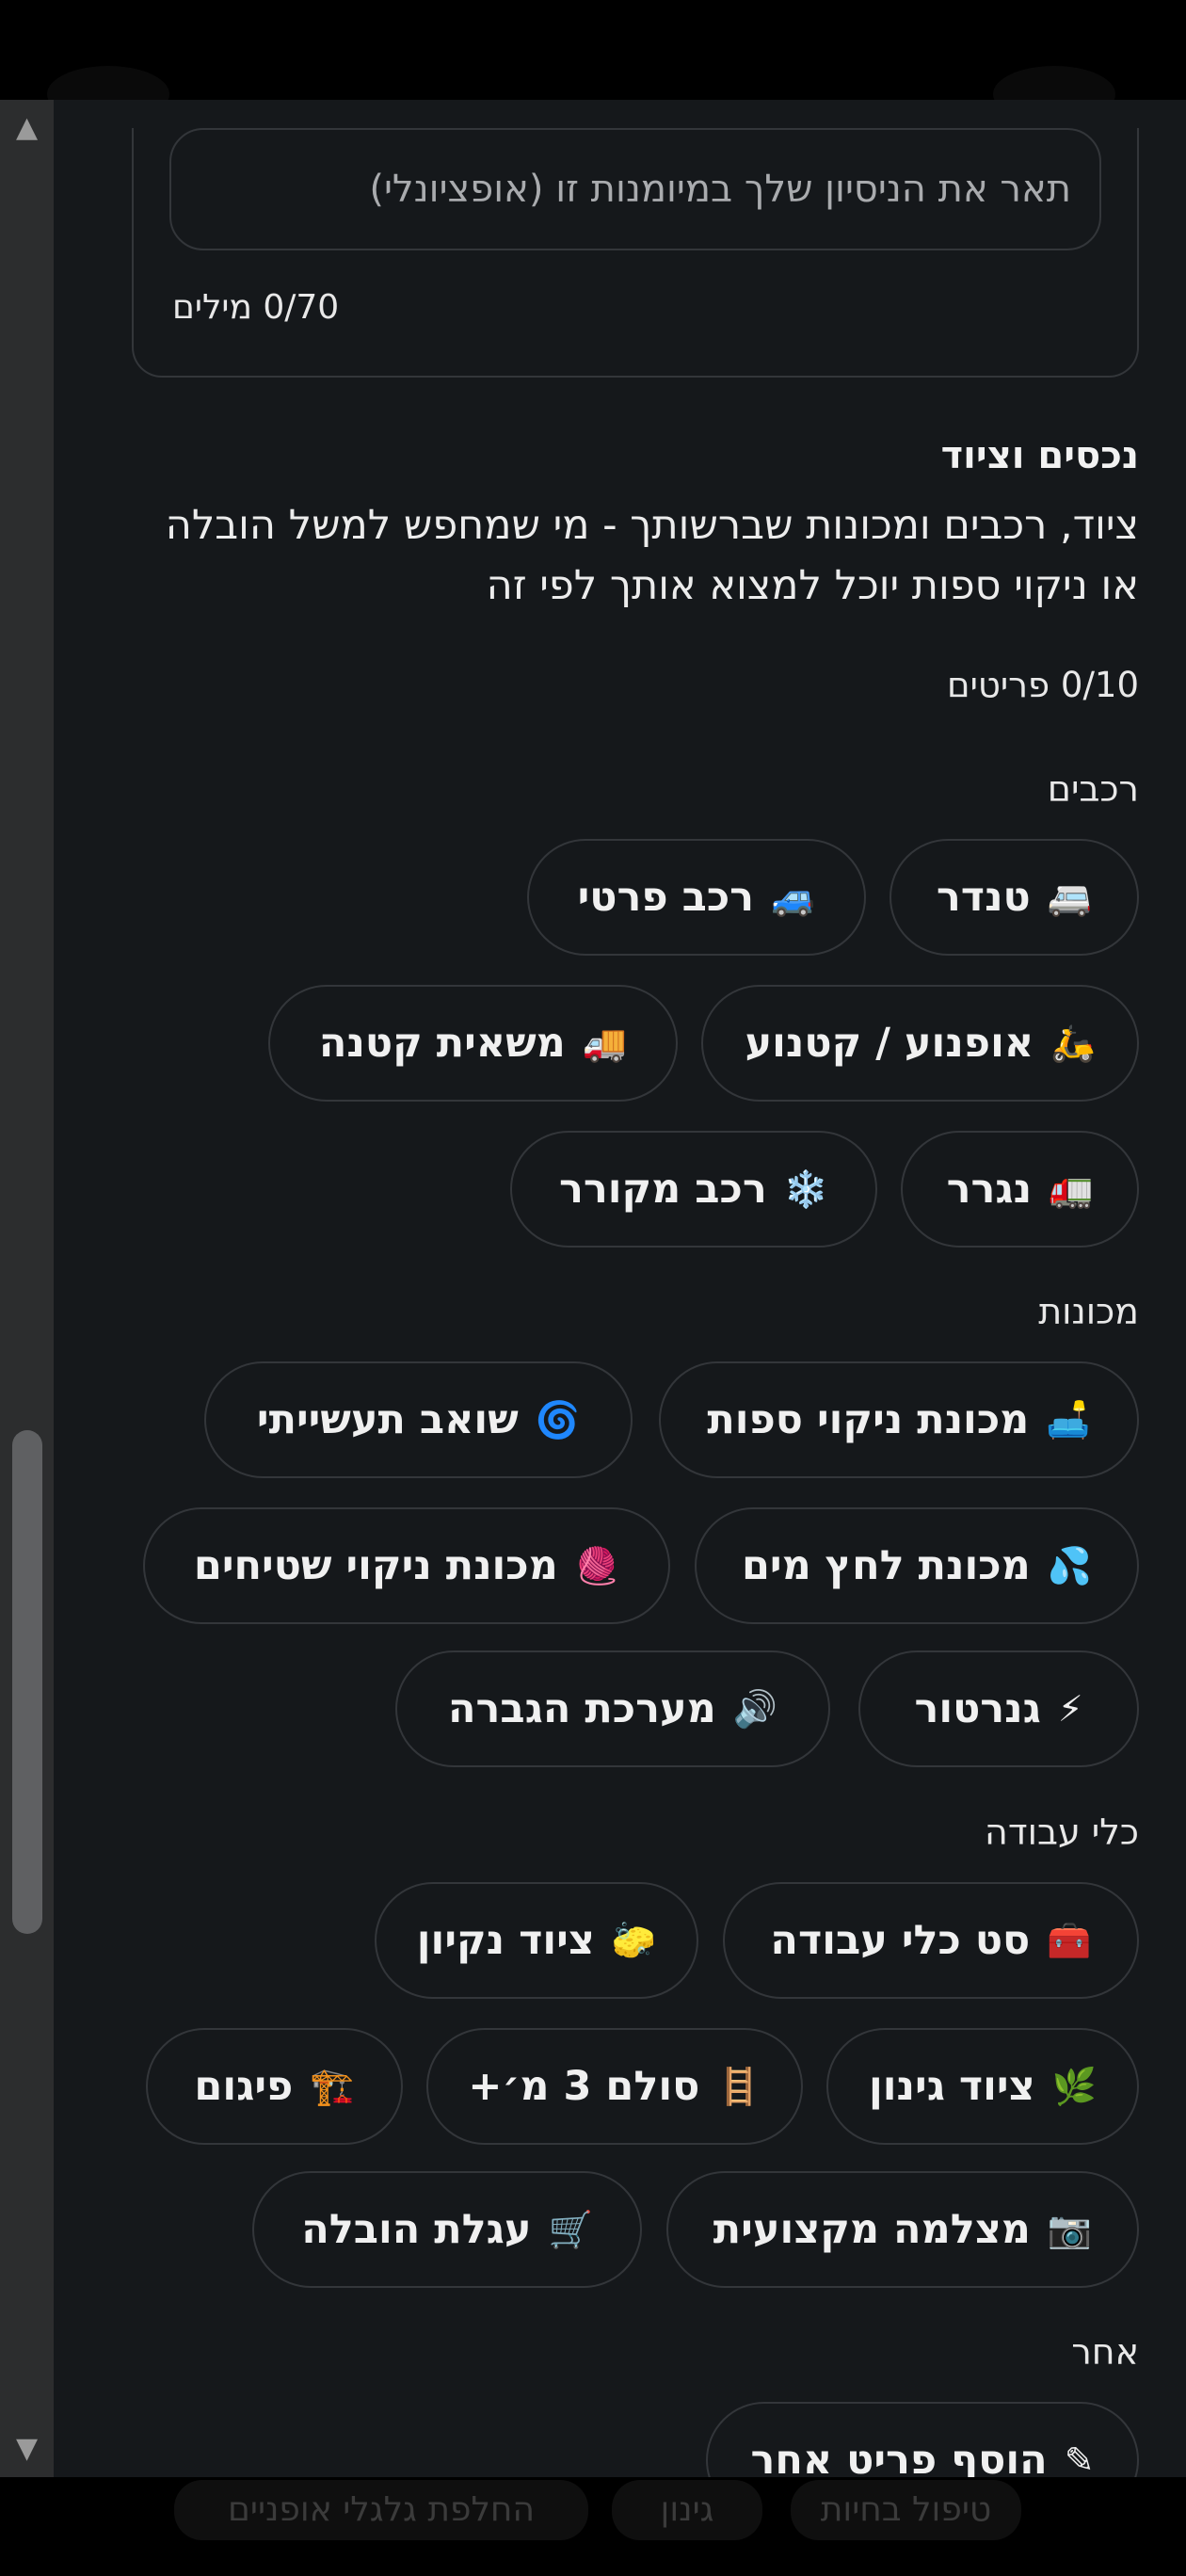 The image size is (1186, 2576). Describe the element at coordinates (662, 1189) in the screenshot. I see `chip-label: רכב מקורר` at that location.